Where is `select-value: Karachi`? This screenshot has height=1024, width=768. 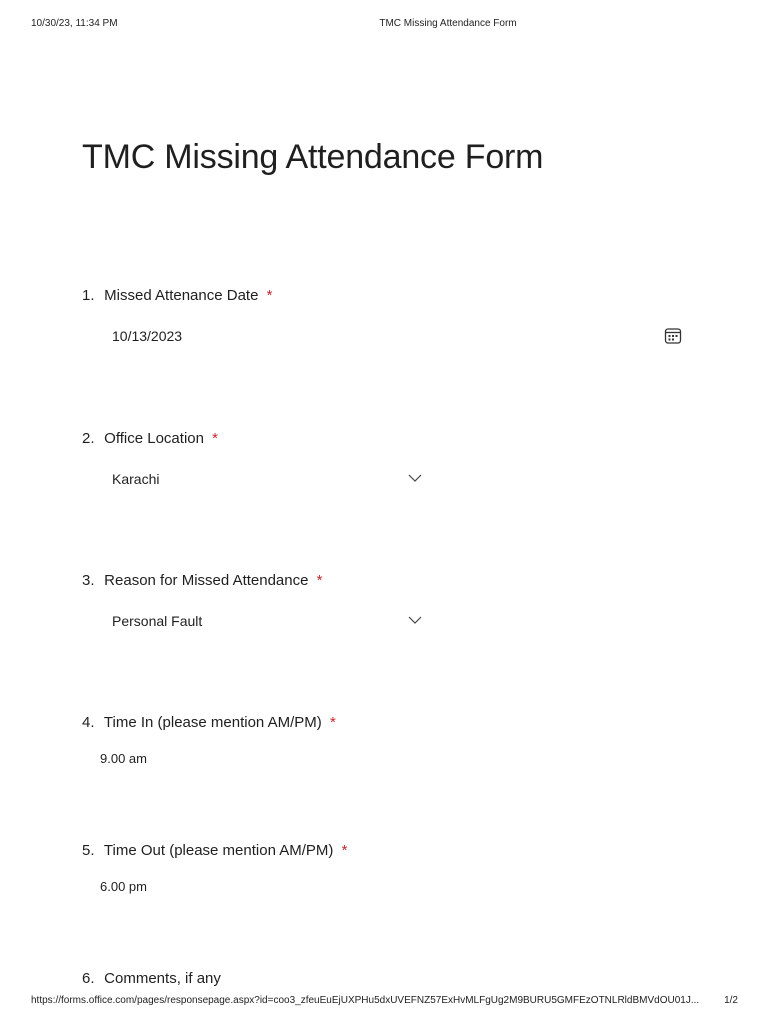 select-value: Karachi is located at coordinates (136, 479).